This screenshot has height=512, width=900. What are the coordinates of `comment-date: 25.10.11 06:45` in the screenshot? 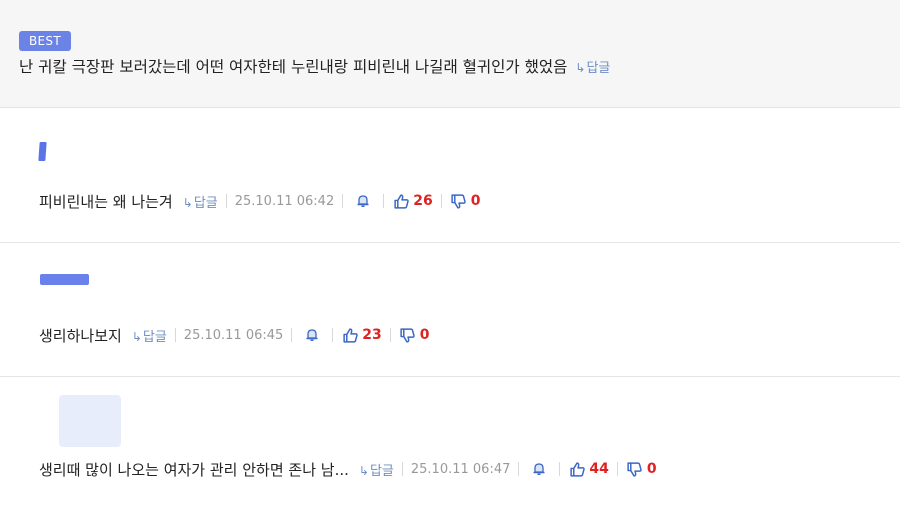 It's located at (233, 335).